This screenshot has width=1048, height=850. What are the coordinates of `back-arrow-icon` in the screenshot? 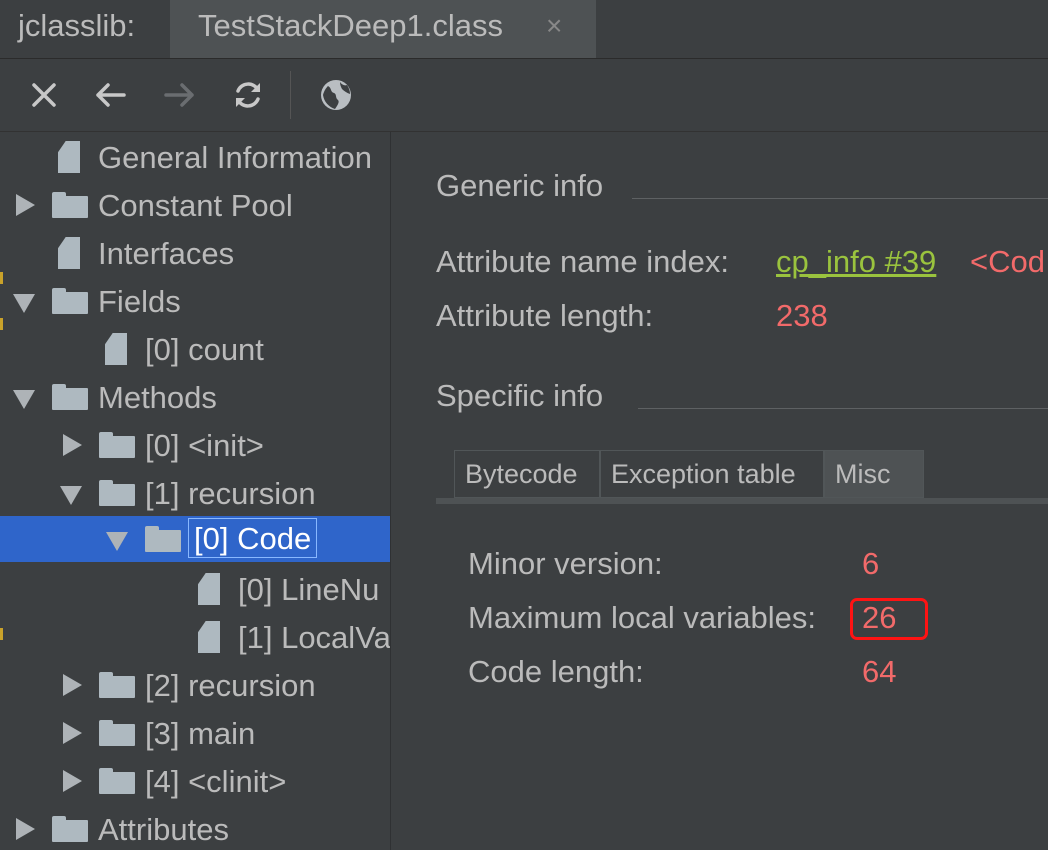 It's located at (111, 95).